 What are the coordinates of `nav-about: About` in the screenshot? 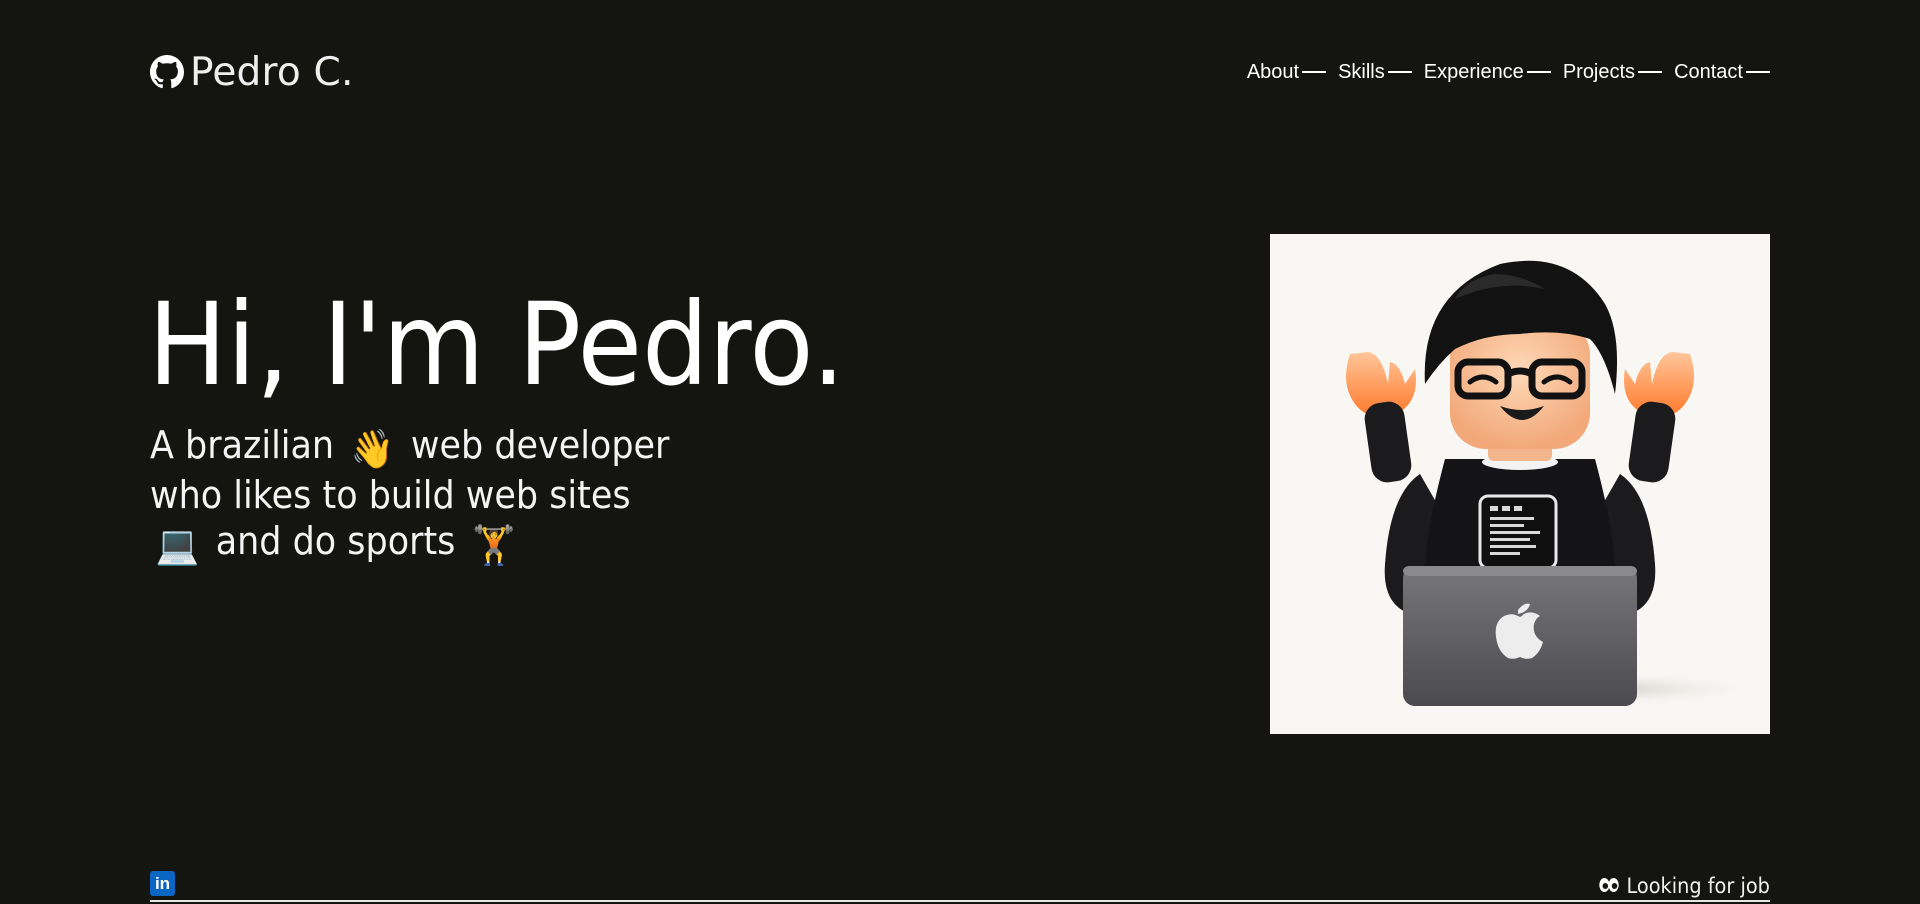 It's located at (1286, 72).